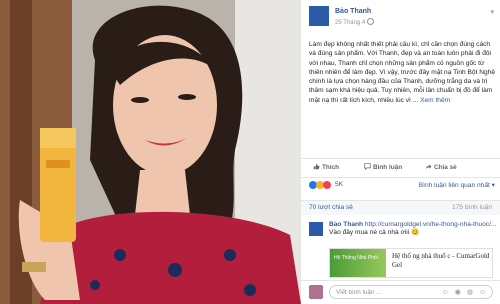 The width and height of the screenshot is (500, 304). Describe the element at coordinates (435, 100) in the screenshot. I see `see-more-link: Xem thêm` at that location.